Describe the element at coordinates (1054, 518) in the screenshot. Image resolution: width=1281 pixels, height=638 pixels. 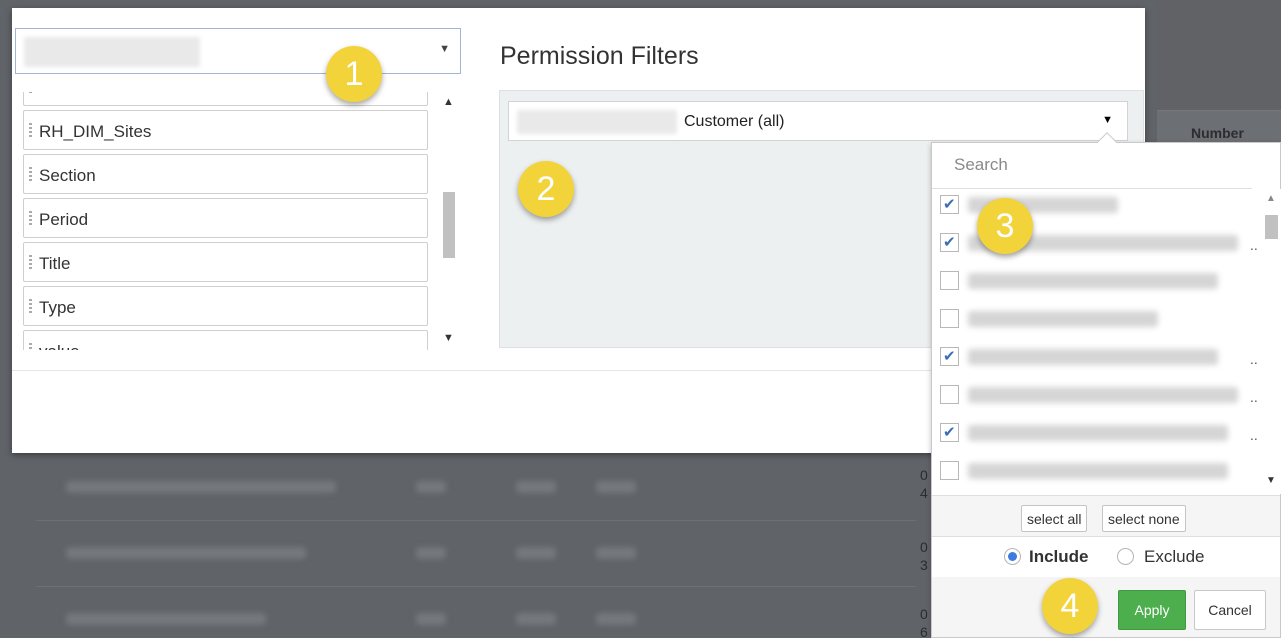
I see `select-all-button: select all` at that location.